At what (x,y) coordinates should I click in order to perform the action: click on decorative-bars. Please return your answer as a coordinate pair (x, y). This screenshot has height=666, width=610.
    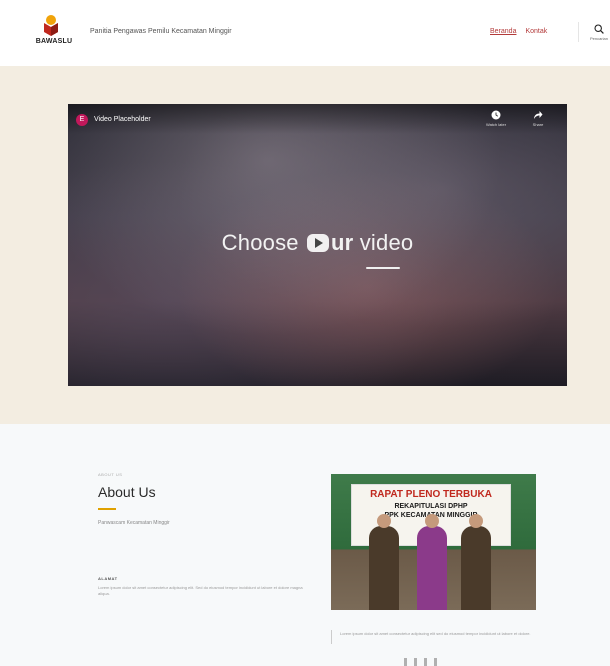
    Looking at the image, I should click on (420, 662).